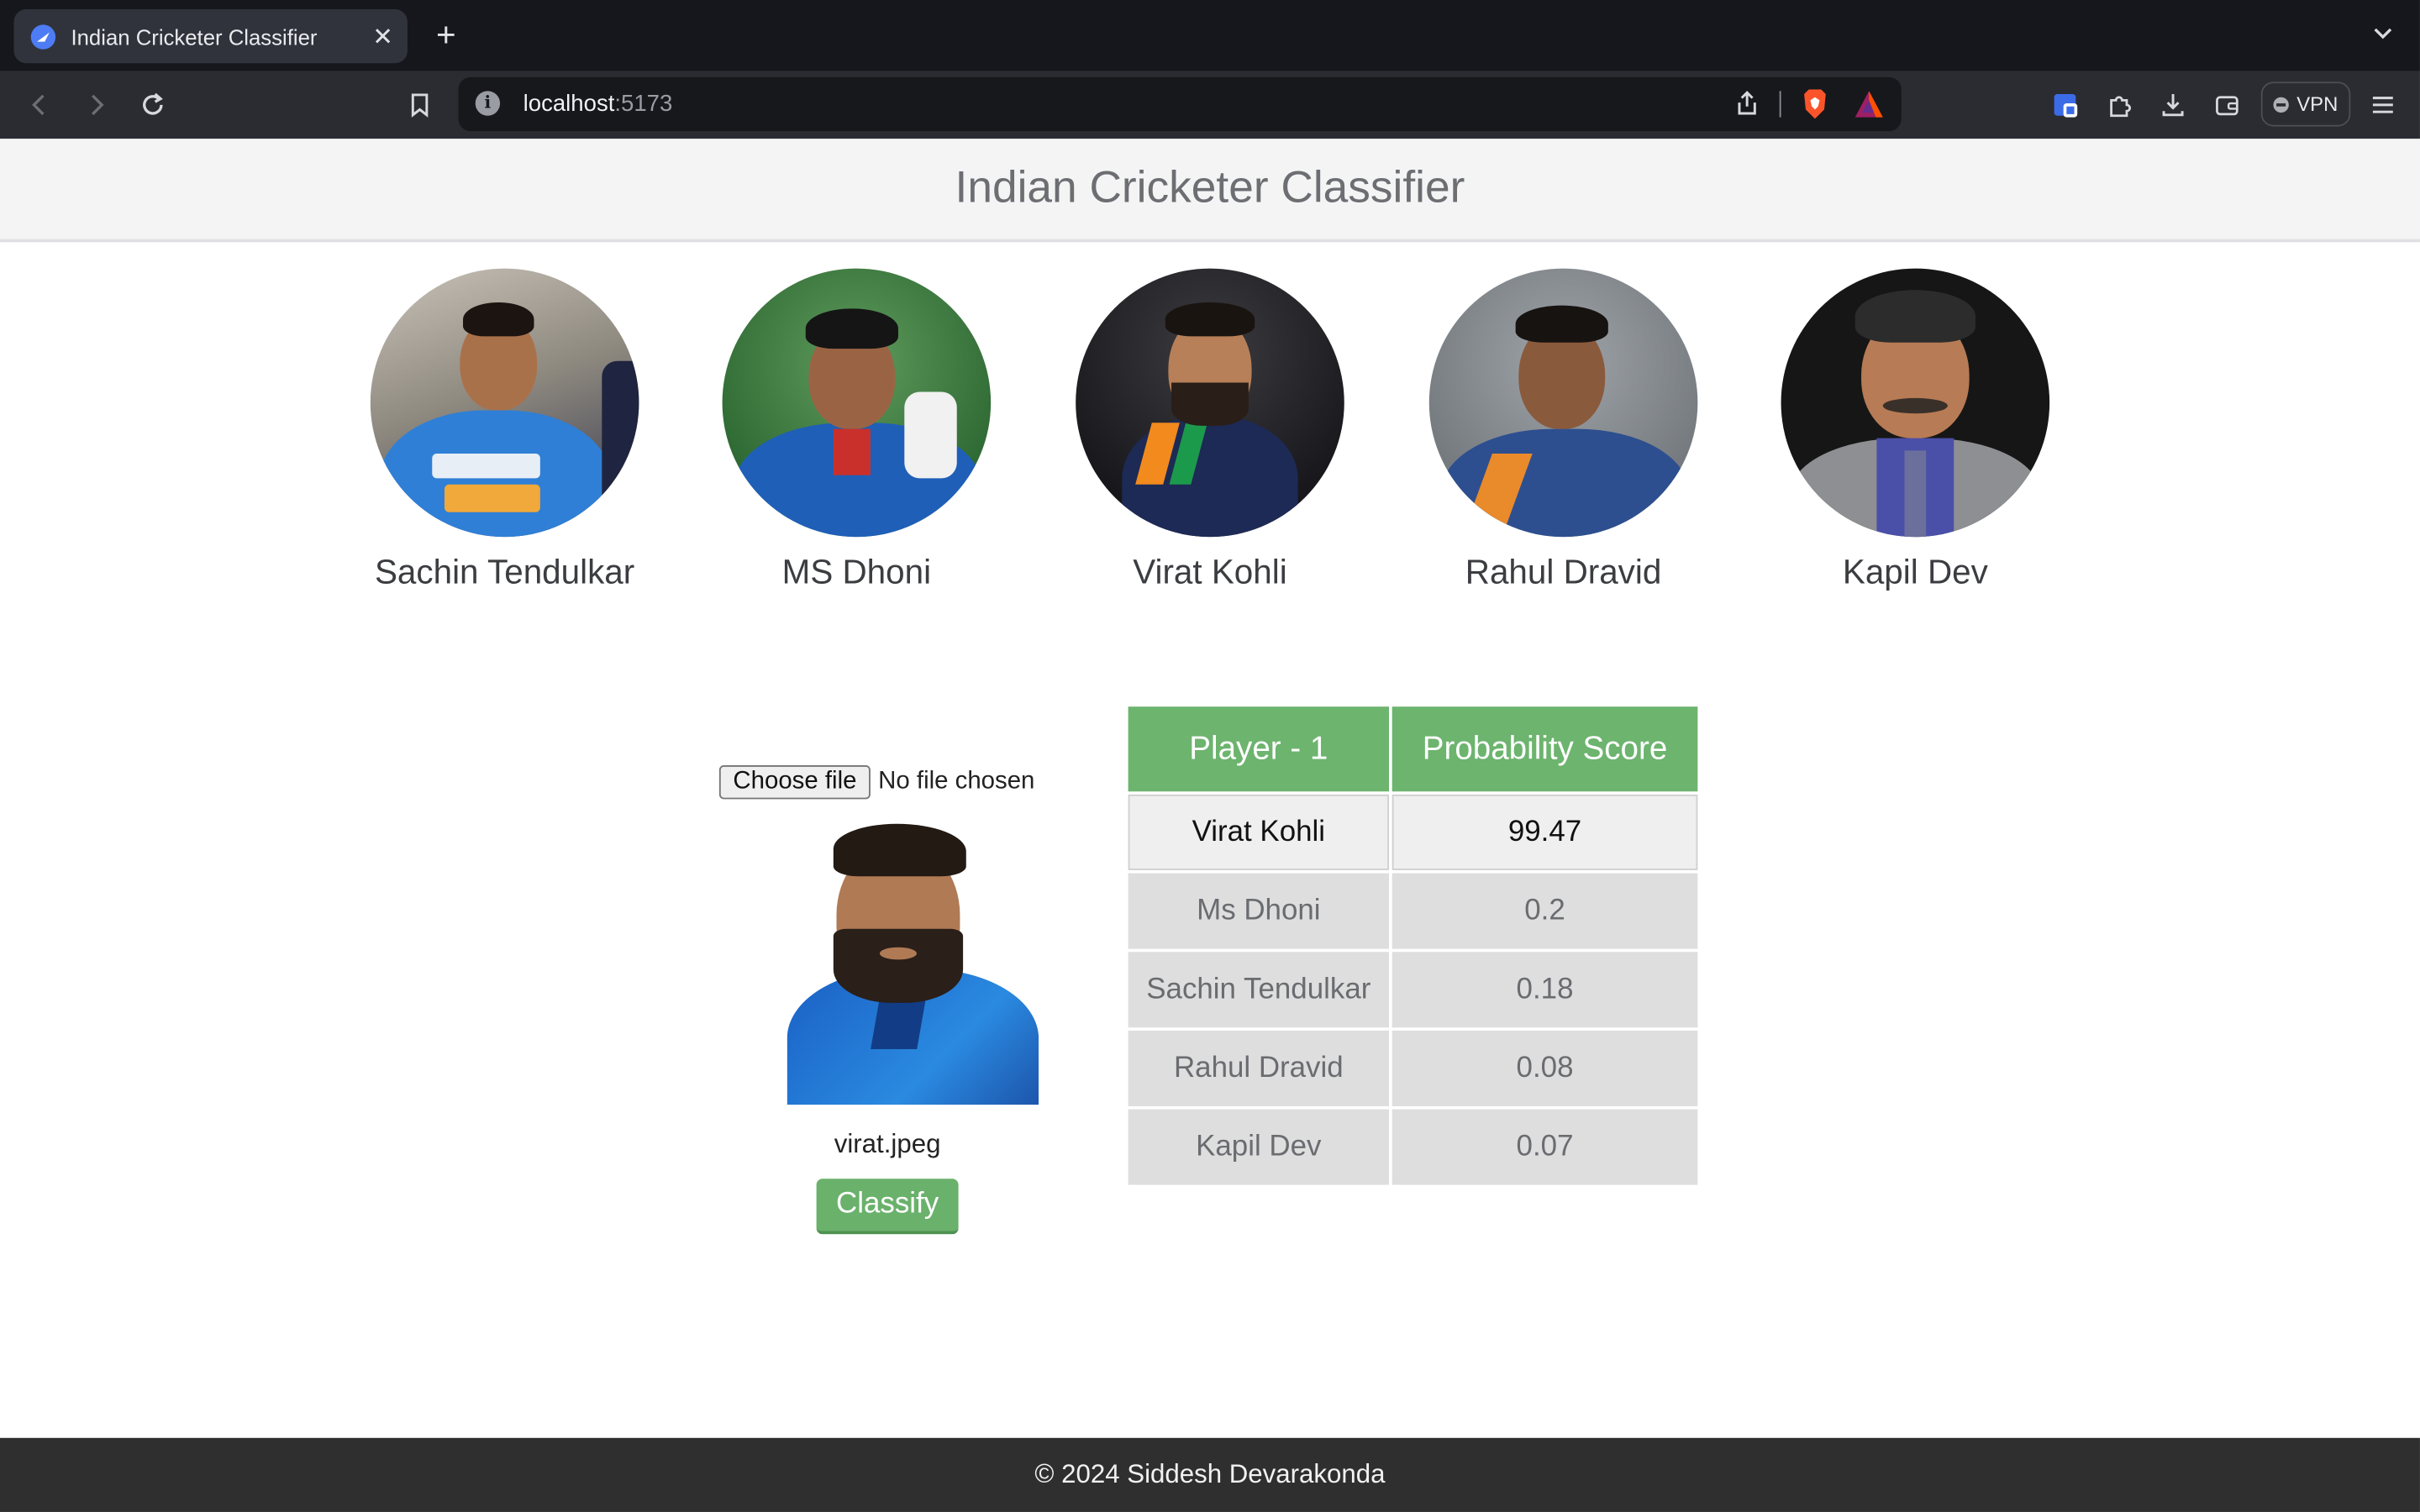 This screenshot has width=2420, height=1512. Describe the element at coordinates (1259, 911) in the screenshot. I see `player-cell: Ms Dhoni` at that location.